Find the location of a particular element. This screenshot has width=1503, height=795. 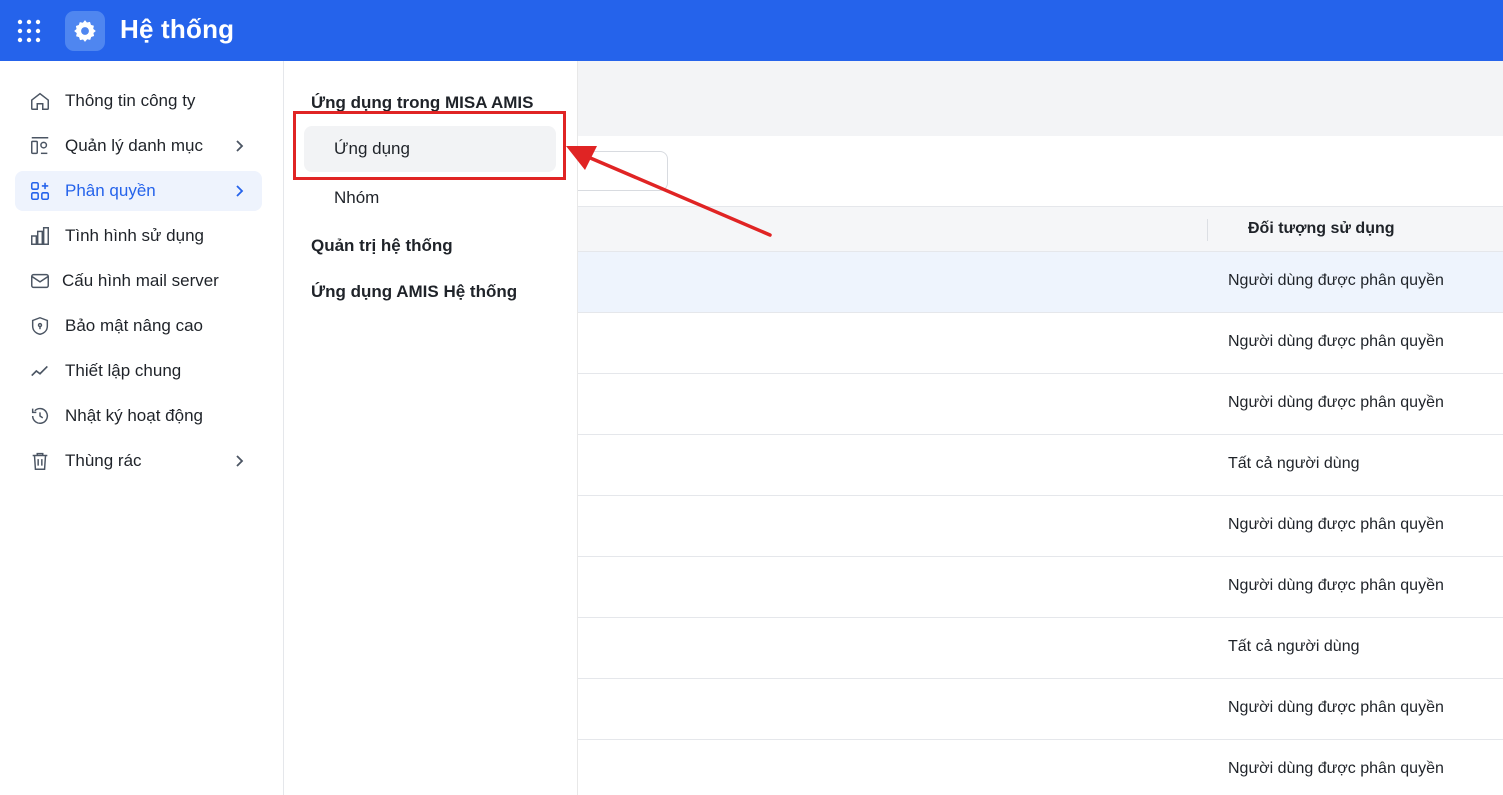

sidebar-item-label: Thông tin công ty is located at coordinates (130, 100).